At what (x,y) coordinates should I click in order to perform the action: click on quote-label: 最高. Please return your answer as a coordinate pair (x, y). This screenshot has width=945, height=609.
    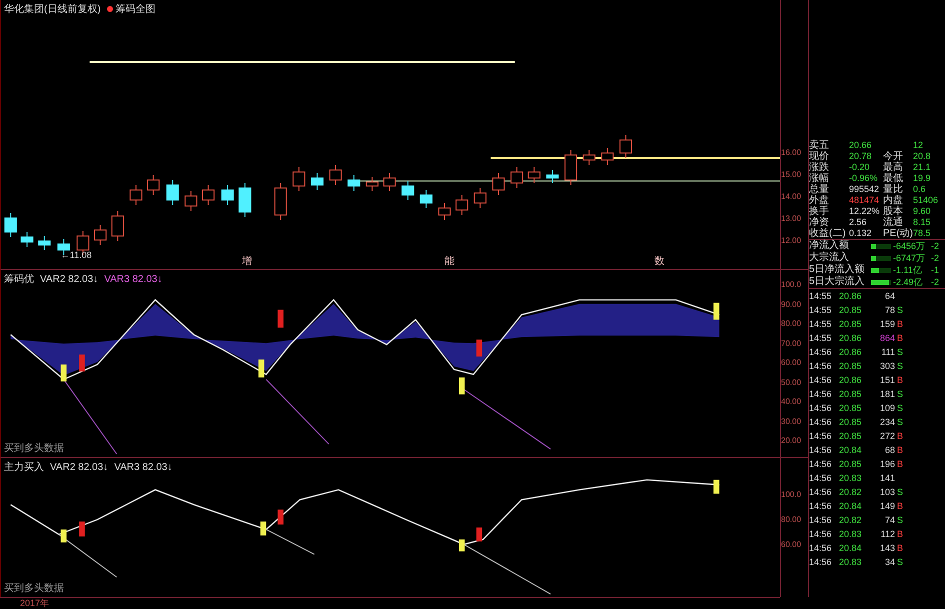
    Looking at the image, I should click on (893, 167).